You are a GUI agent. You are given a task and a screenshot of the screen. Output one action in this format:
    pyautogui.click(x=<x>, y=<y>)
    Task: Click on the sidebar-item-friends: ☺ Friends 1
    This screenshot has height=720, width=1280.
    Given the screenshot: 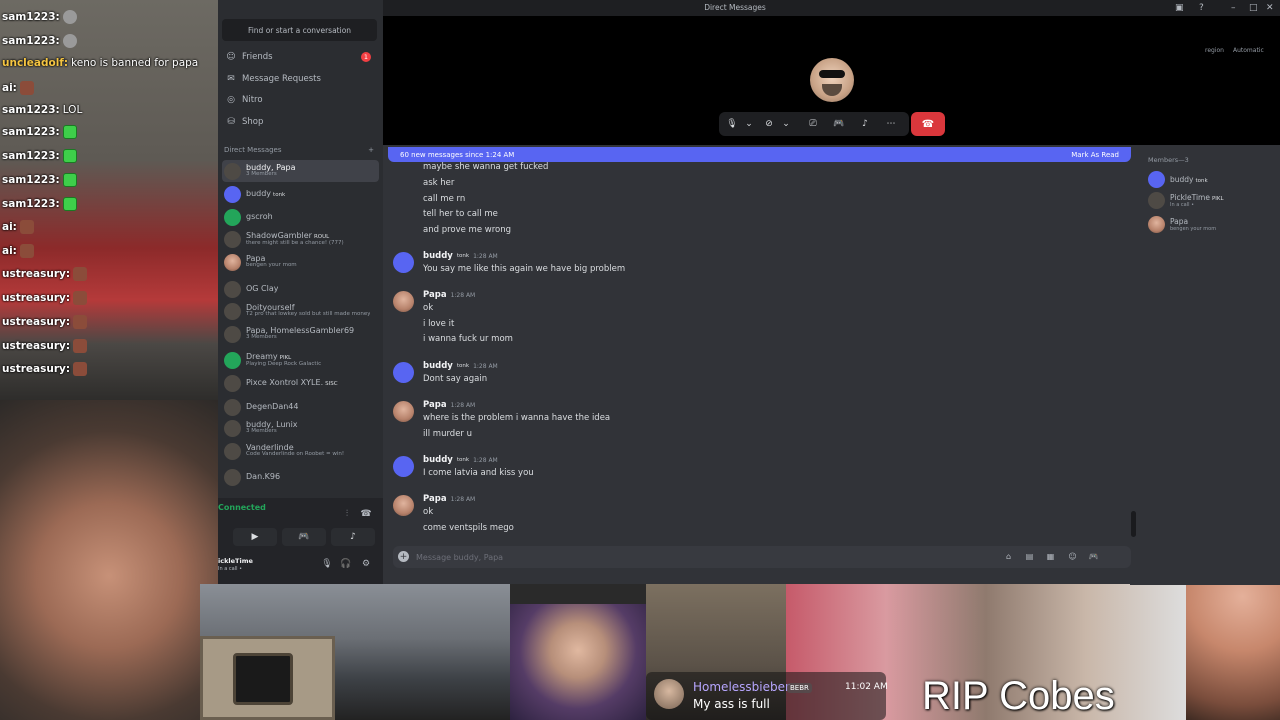 What is the action you would take?
    pyautogui.click(x=299, y=57)
    